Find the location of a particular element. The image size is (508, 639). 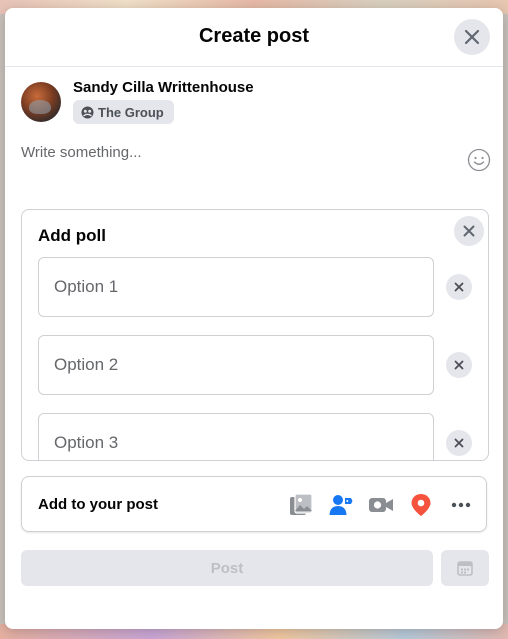

dialog-title: Create post is located at coordinates (254, 36).